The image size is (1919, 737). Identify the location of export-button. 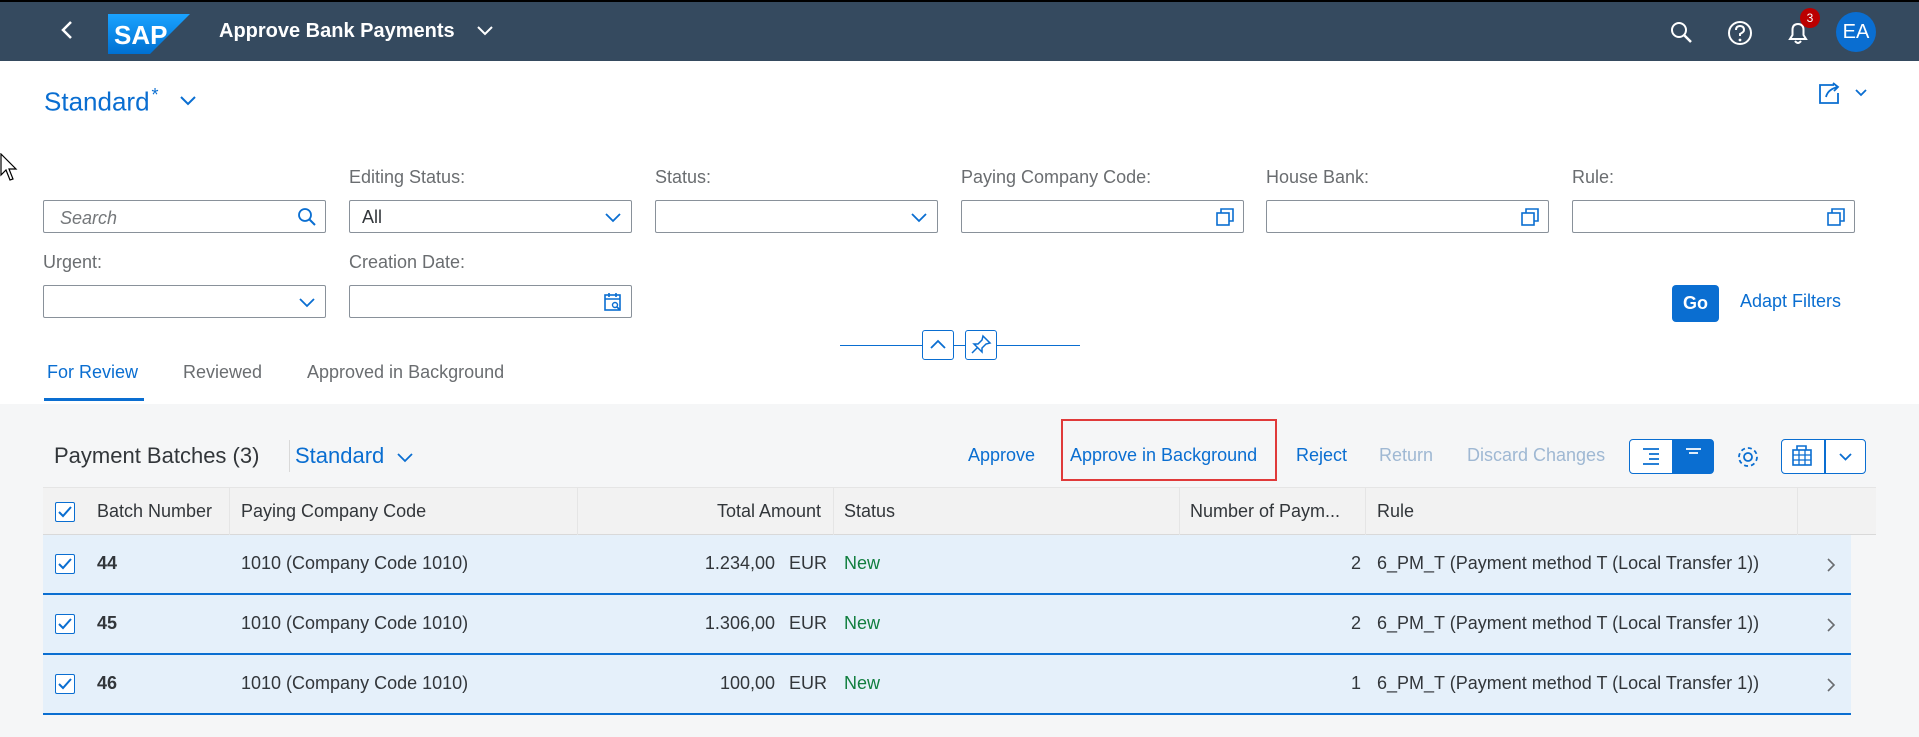
(1803, 456).